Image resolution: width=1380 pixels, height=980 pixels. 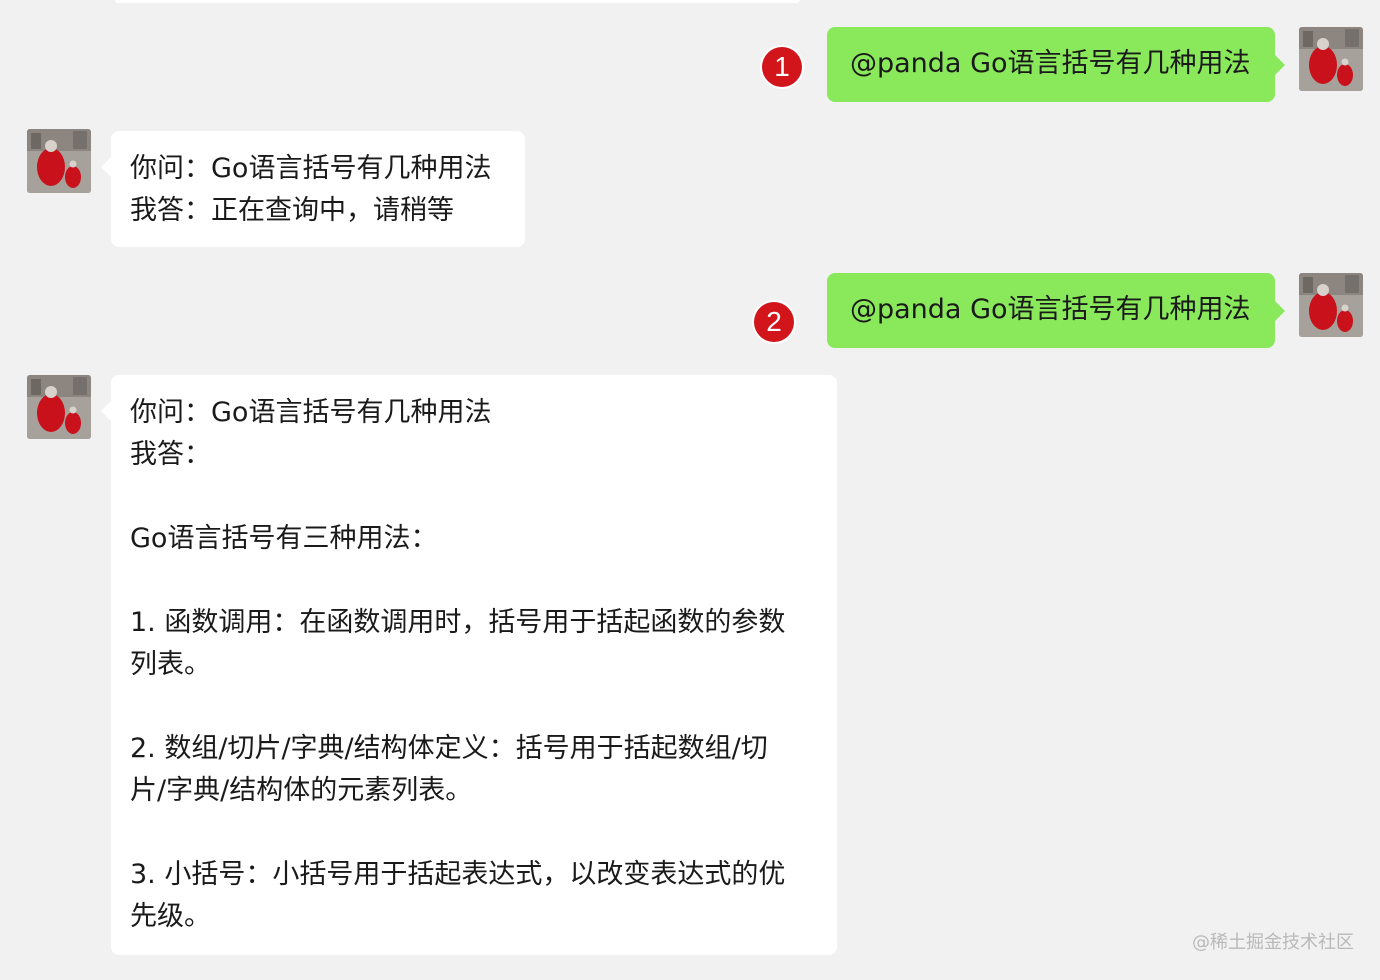 I want to click on message-line: 我答：, so click(x=170, y=454).